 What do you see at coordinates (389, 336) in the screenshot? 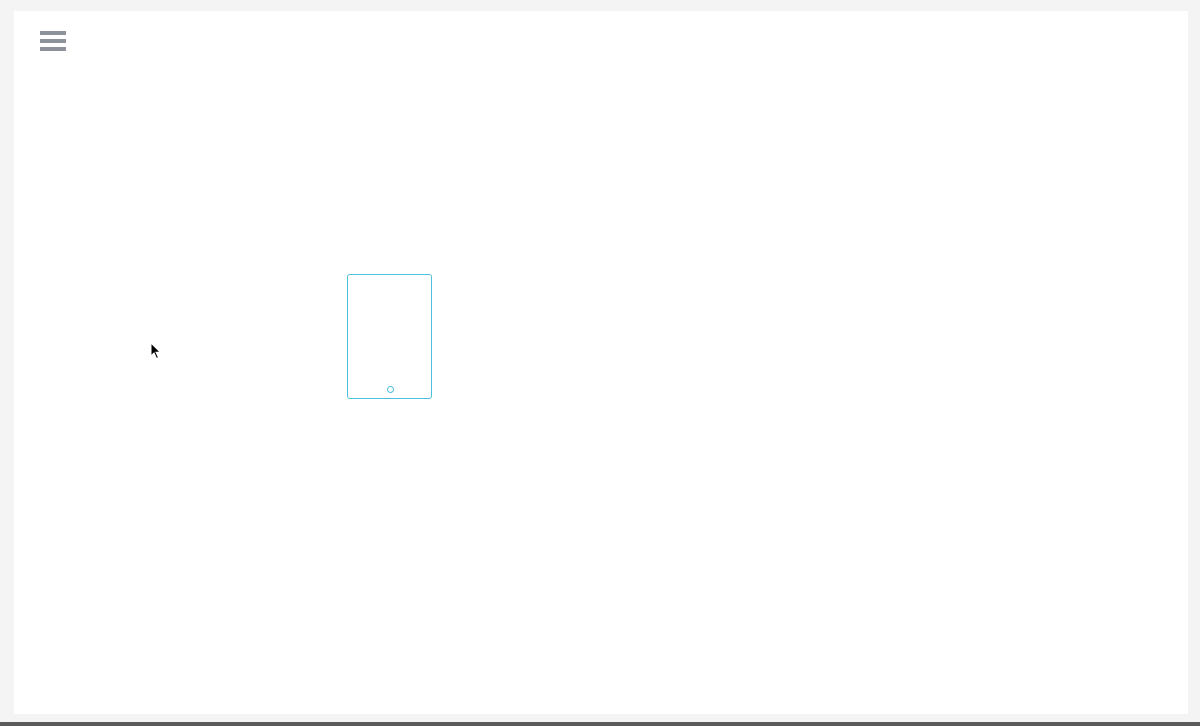
I see `tablet-icon` at bounding box center [389, 336].